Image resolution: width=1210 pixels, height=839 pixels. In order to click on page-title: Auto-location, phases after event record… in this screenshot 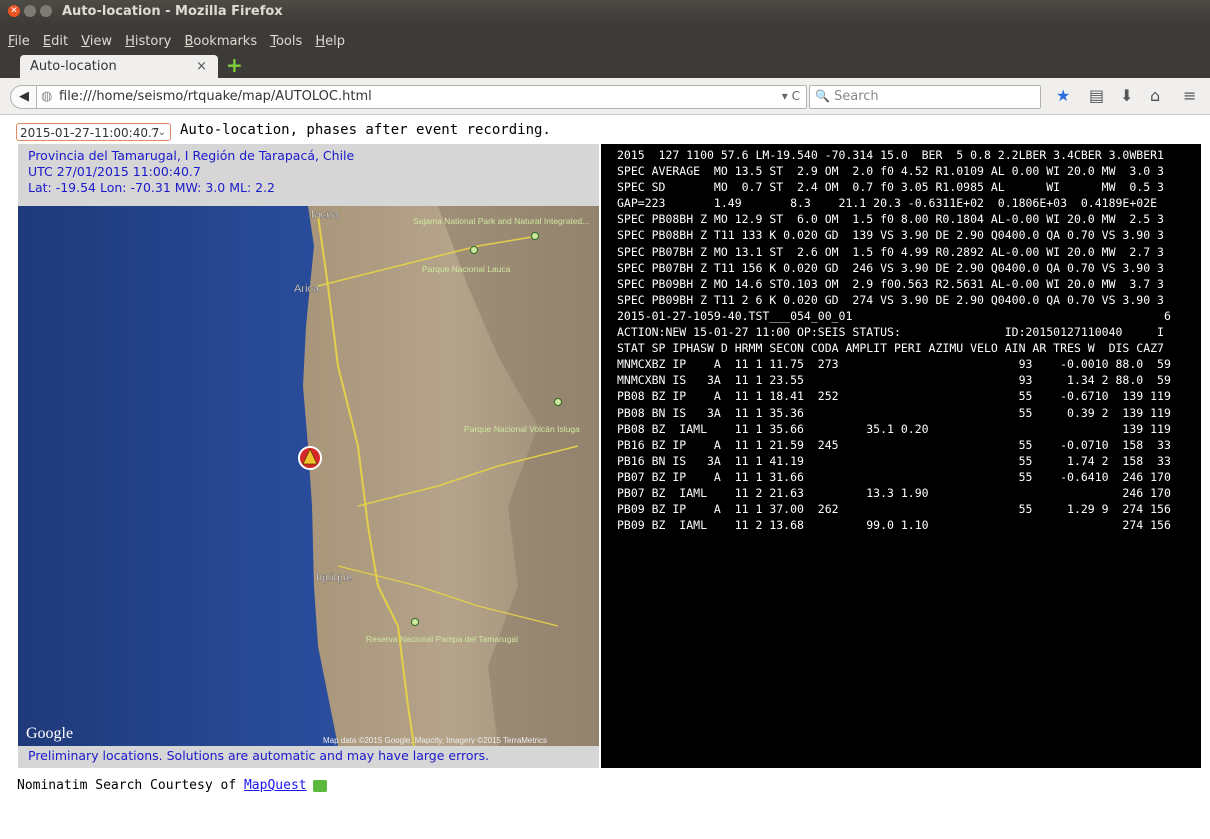, I will do `click(365, 130)`.